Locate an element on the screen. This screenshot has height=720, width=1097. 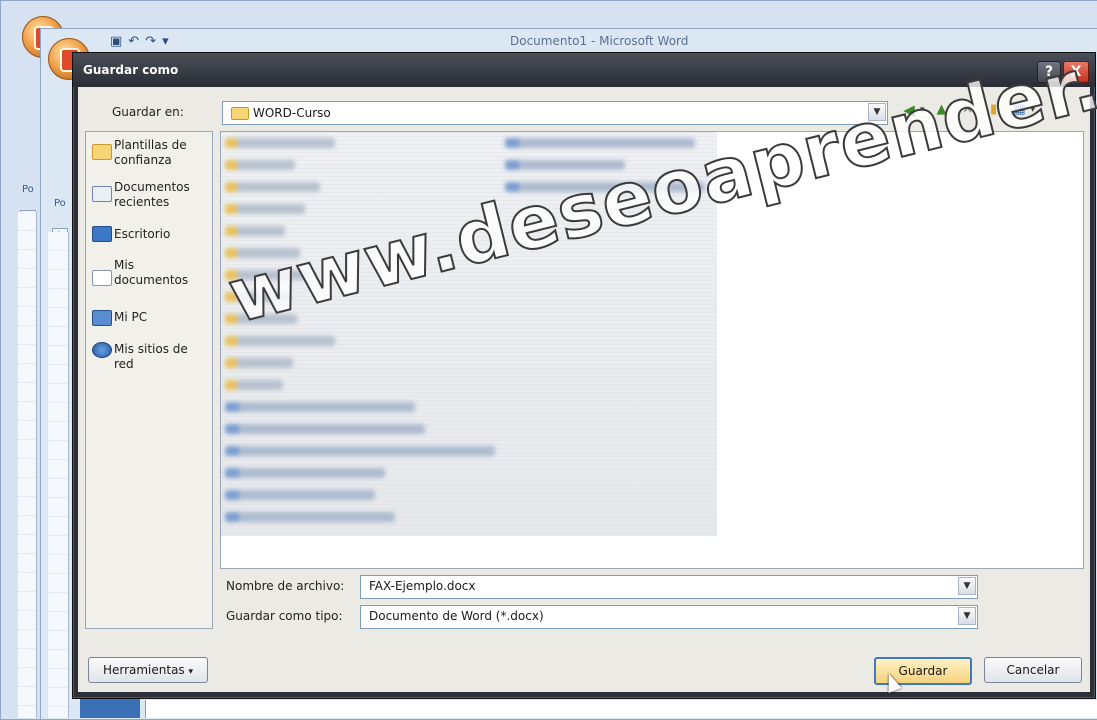
delete-icon: ✕ is located at coordinates (968, 110).